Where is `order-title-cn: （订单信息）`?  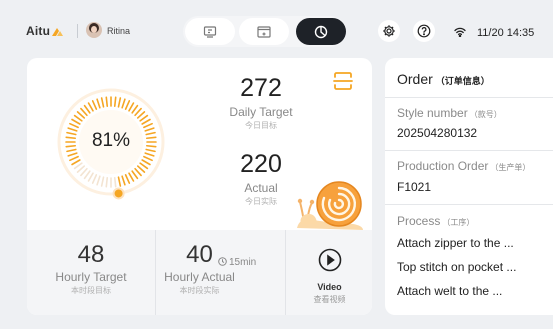
order-title-cn: （订单信息） is located at coordinates (462, 81).